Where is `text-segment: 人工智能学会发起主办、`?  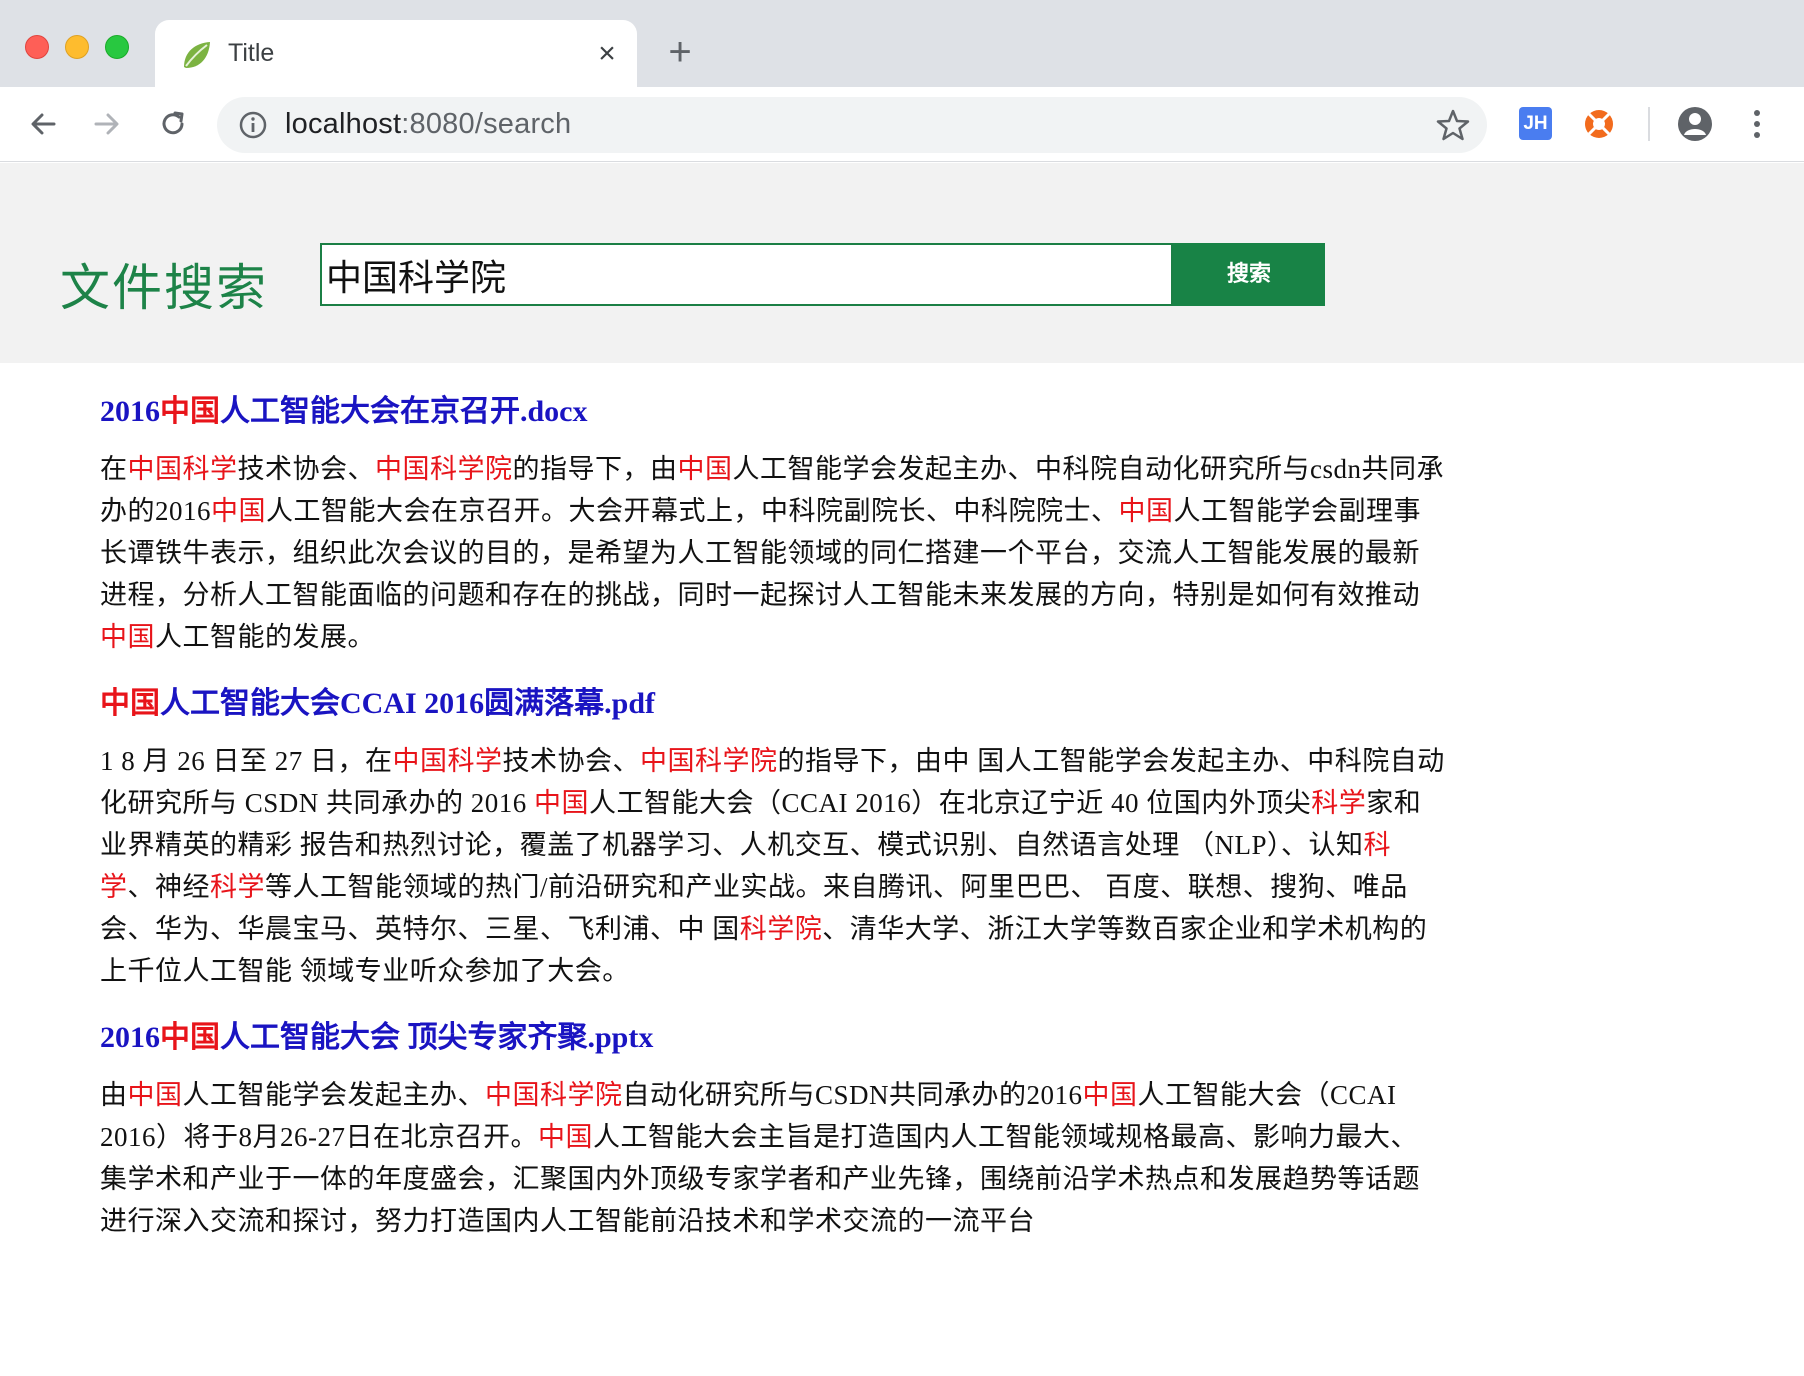 text-segment: 人工智能学会发起主办、 is located at coordinates (333, 1095).